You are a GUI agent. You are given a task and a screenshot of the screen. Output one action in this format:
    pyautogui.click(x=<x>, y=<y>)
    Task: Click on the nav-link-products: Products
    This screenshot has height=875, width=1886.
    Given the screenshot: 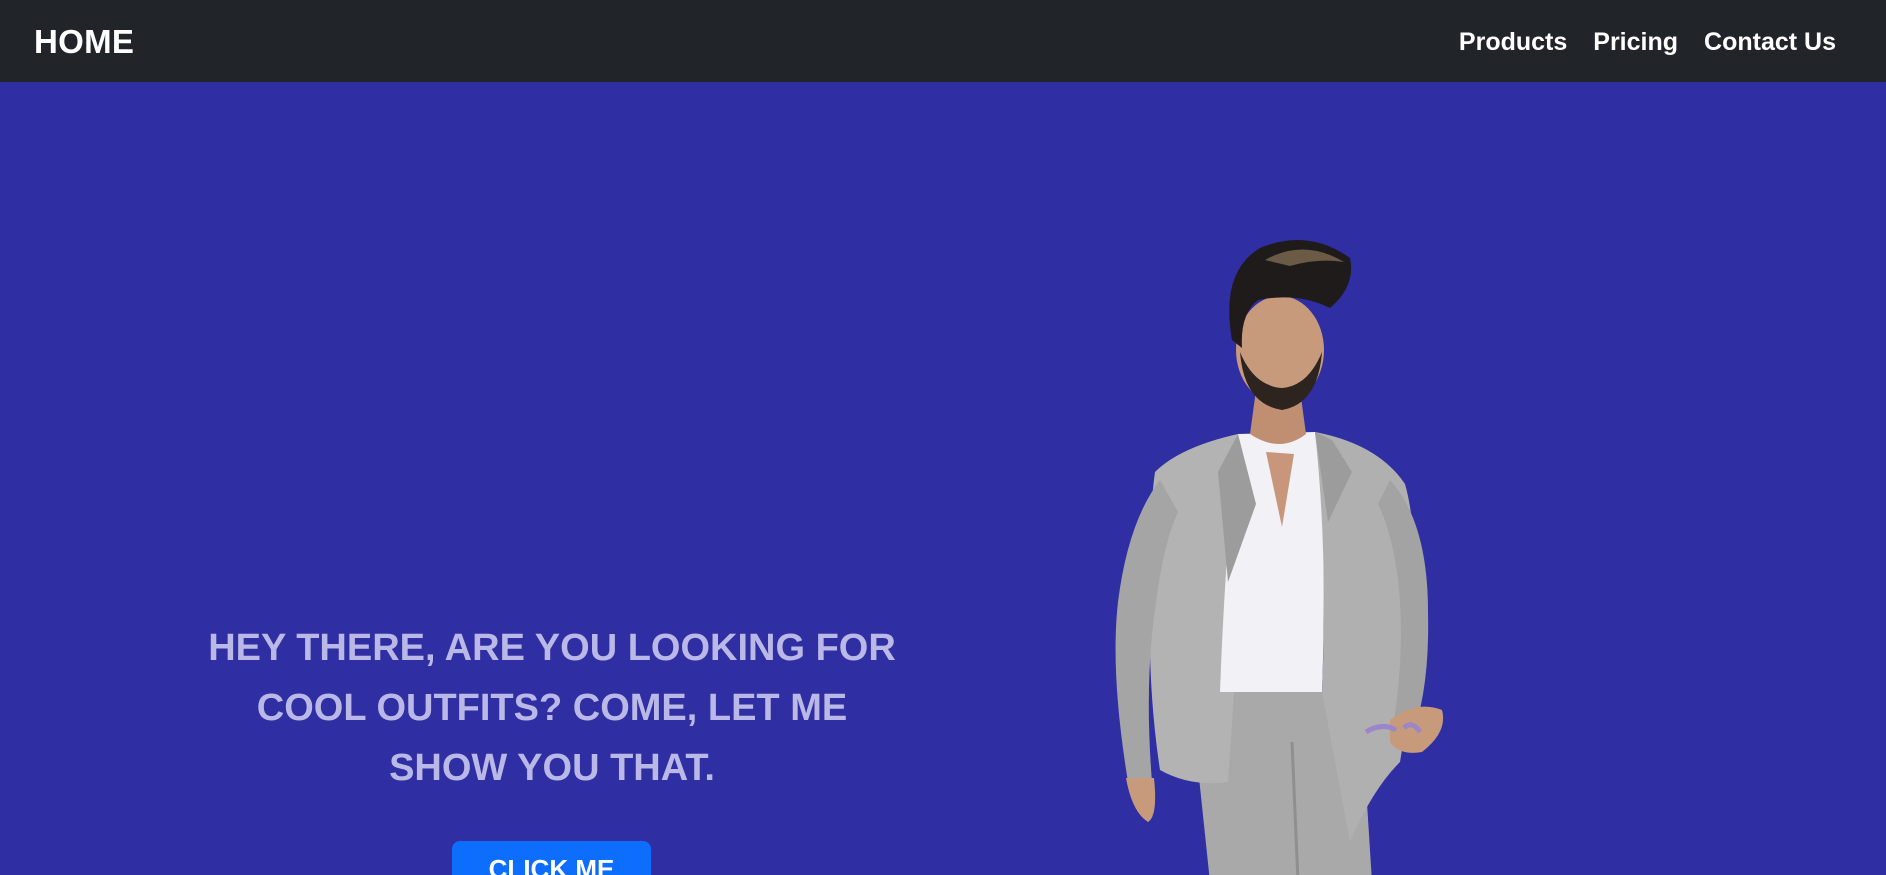 What is the action you would take?
    pyautogui.click(x=1513, y=41)
    